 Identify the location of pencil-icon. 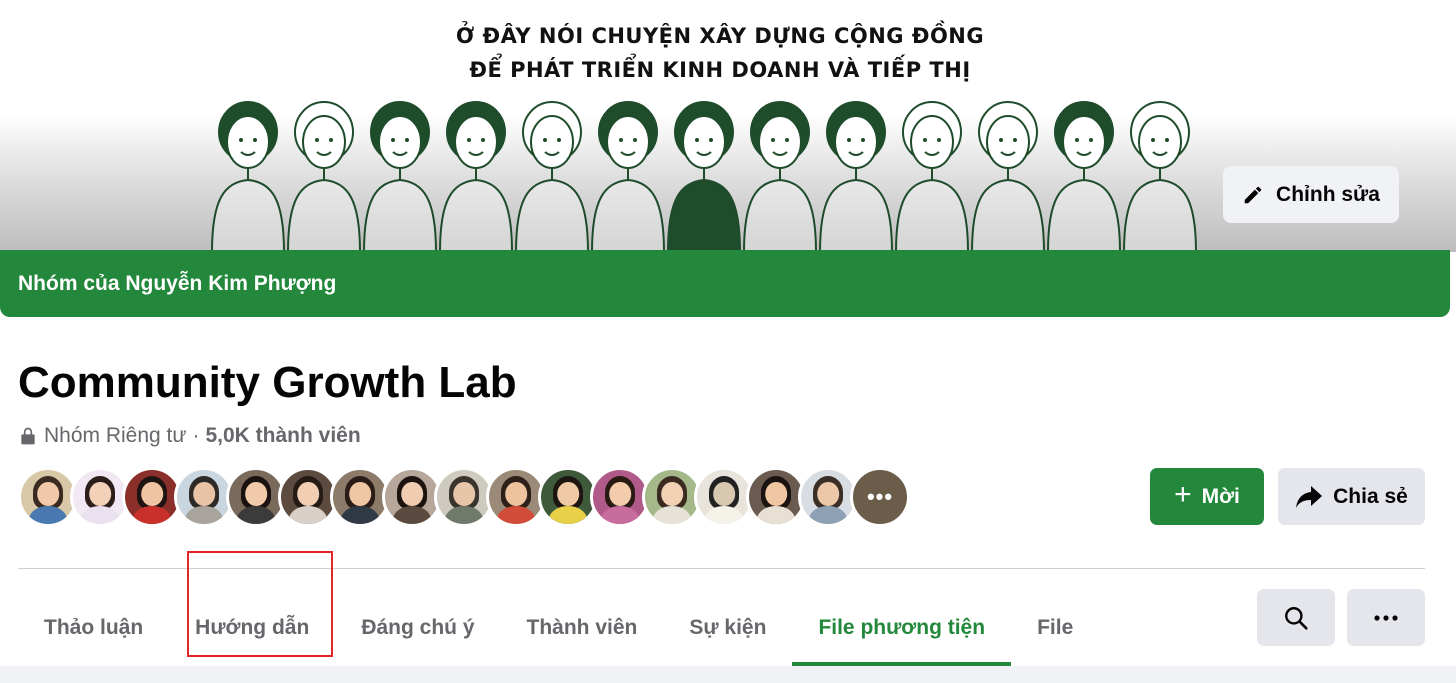
(1253, 194).